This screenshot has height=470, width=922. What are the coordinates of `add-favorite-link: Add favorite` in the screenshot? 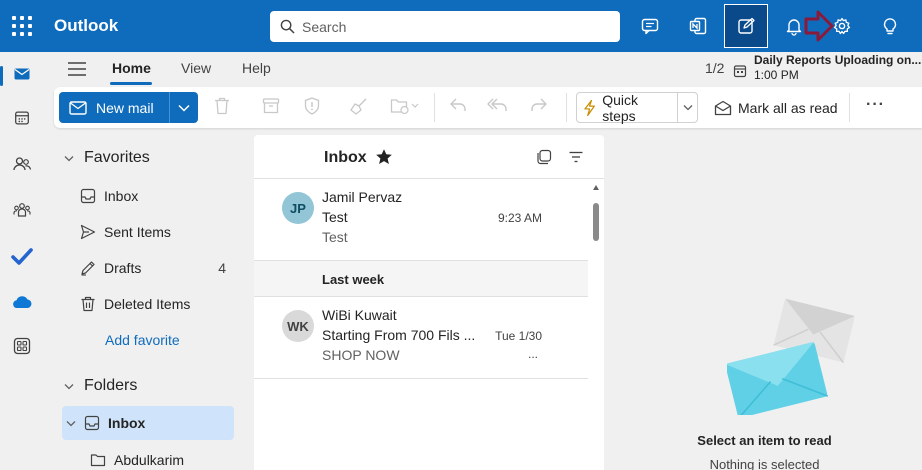 It's located at (142, 340).